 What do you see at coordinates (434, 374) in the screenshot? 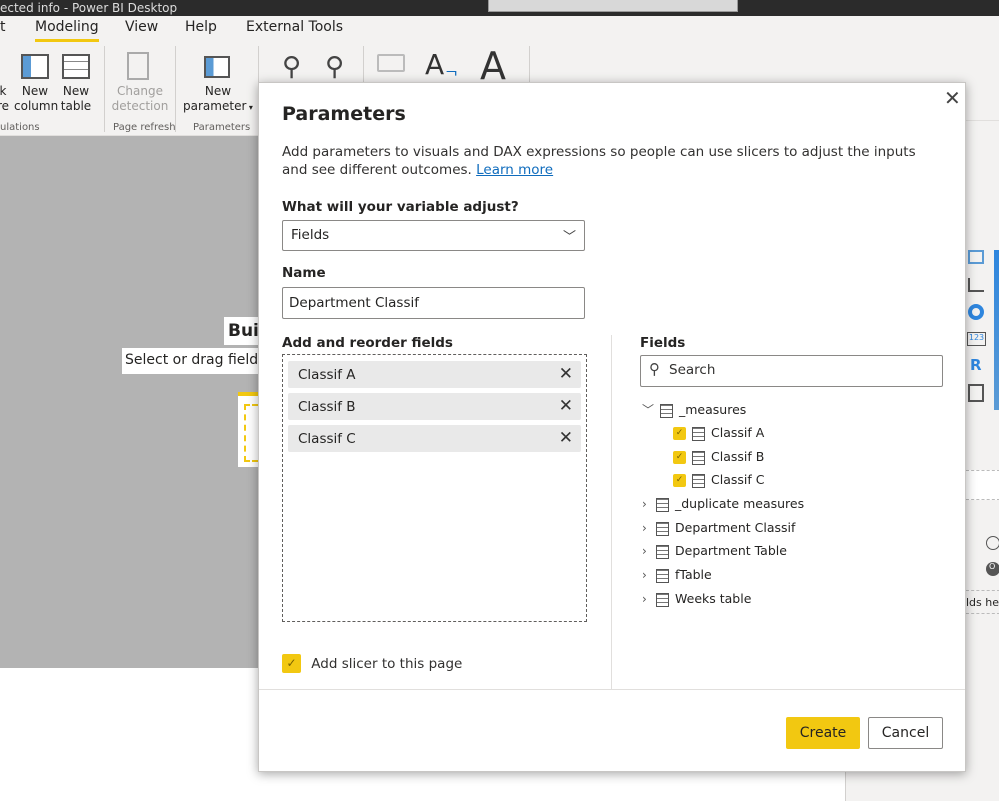
I see `selected-field: Classif A ✕` at bounding box center [434, 374].